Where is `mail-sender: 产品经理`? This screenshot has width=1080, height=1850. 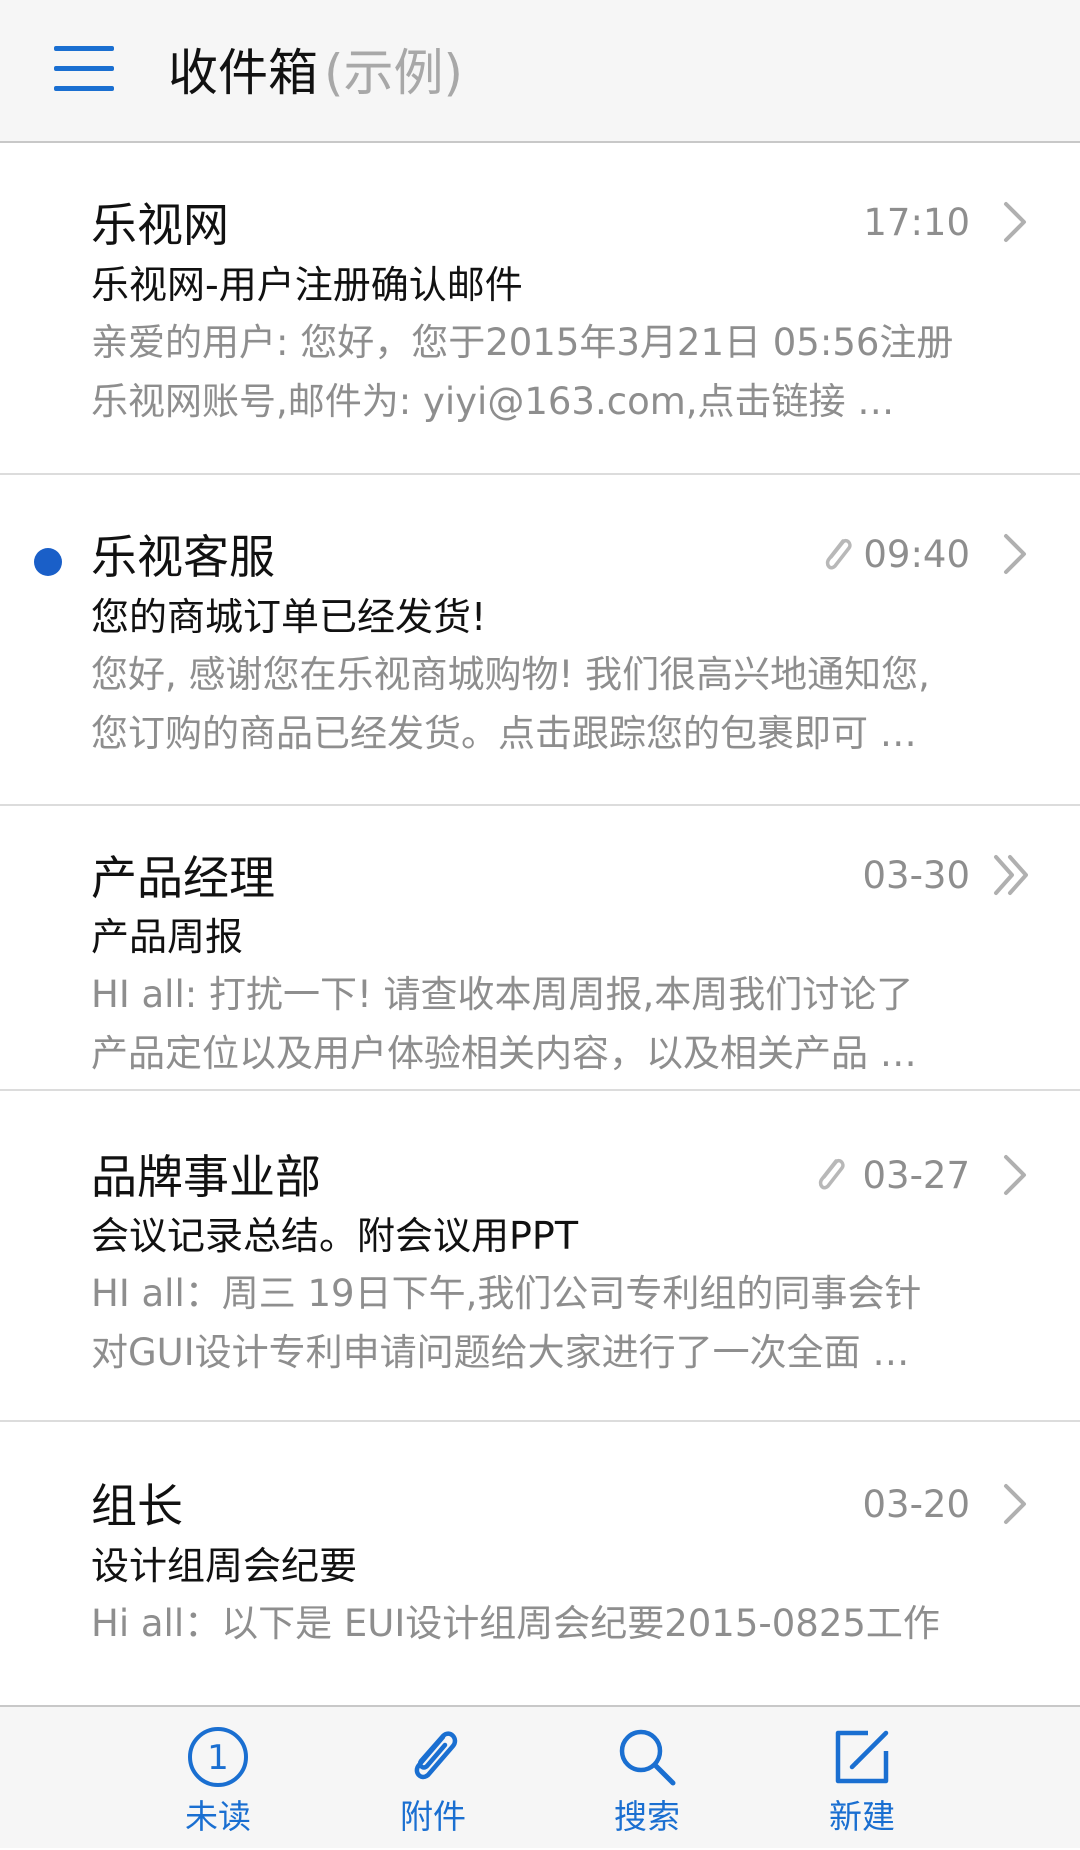
mail-sender: 产品经理 is located at coordinates (183, 878).